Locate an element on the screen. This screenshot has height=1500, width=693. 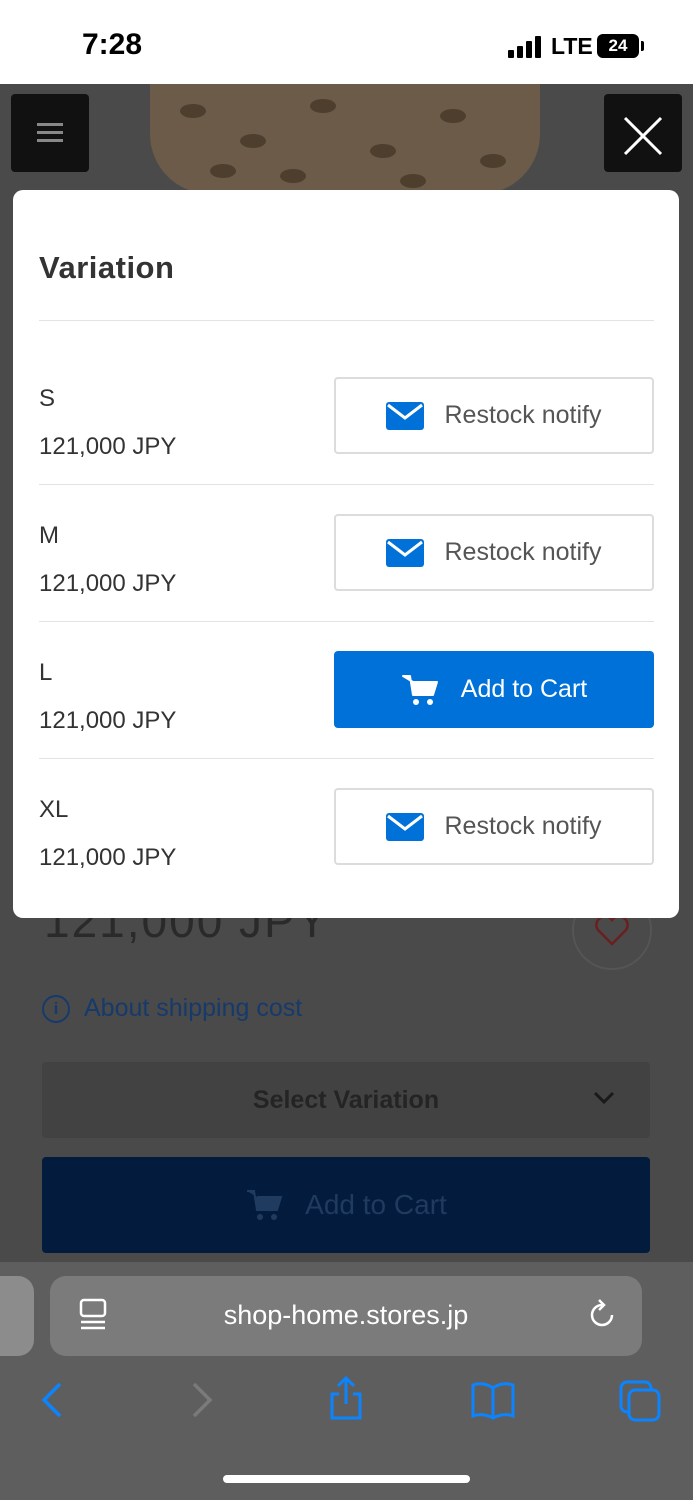
battery-icon: 24 is located at coordinates (618, 46).